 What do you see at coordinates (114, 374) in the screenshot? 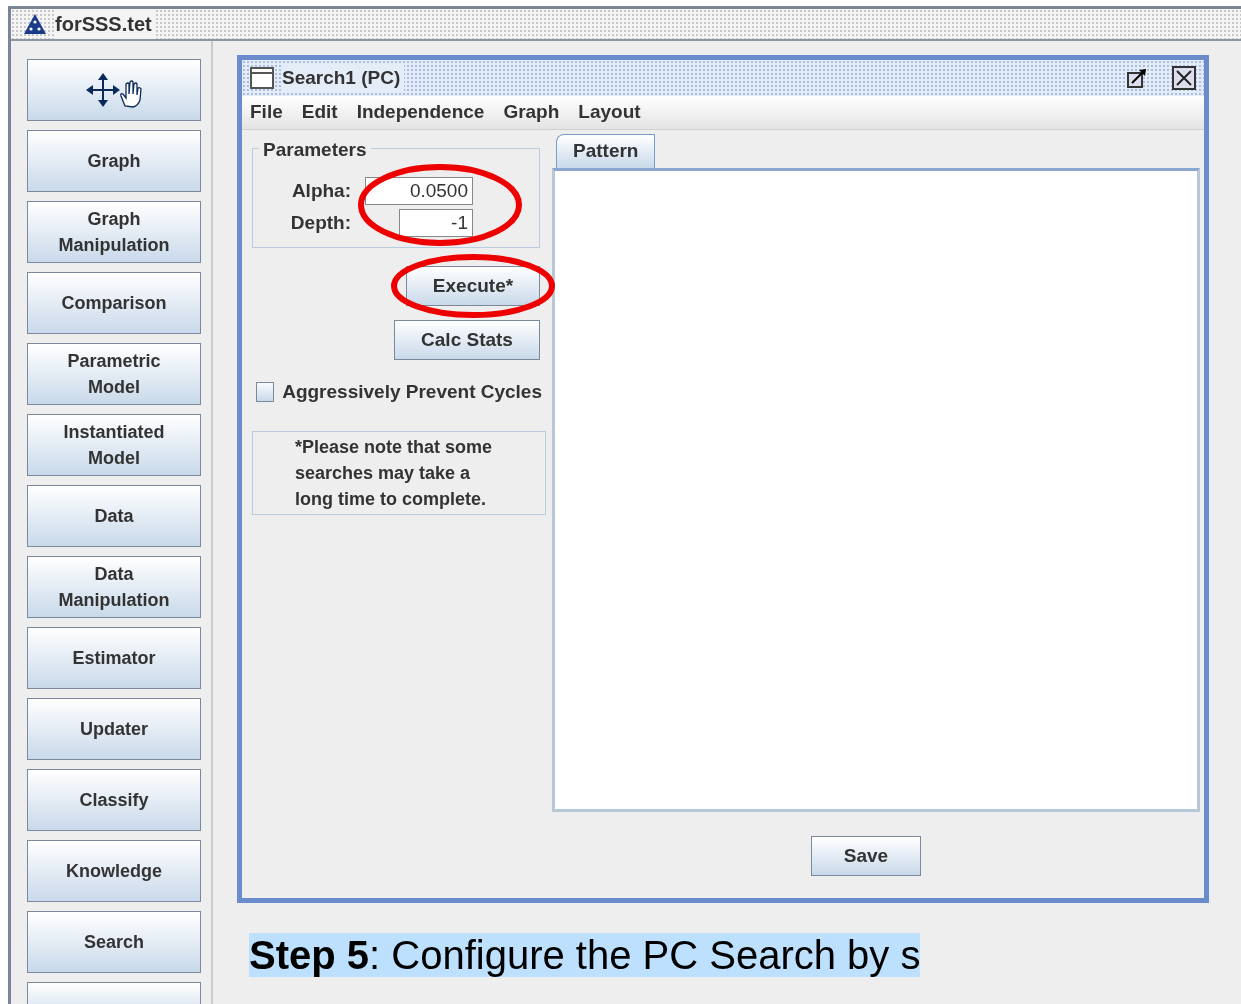
I see `sidebar-button: Parametric Model` at bounding box center [114, 374].